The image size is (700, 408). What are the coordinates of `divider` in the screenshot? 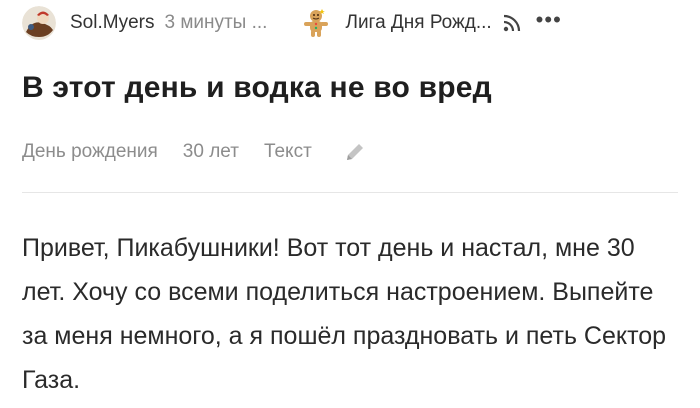 It's located at (350, 192).